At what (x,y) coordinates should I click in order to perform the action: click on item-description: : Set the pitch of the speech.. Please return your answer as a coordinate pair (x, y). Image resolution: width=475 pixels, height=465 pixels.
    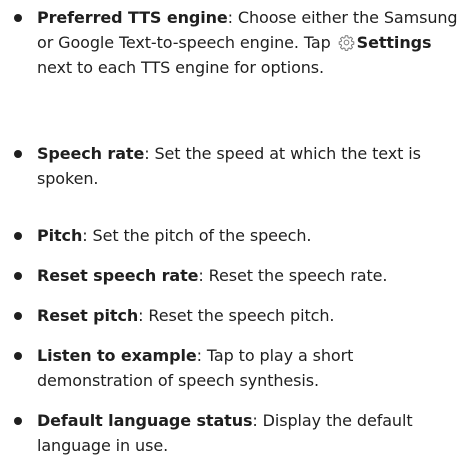
    Looking at the image, I should click on (197, 235).